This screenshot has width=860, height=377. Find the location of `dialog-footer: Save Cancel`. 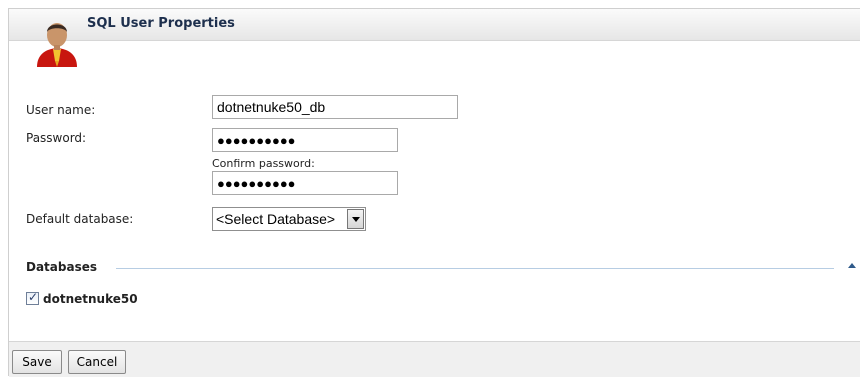

dialog-footer: Save Cancel is located at coordinates (434, 359).